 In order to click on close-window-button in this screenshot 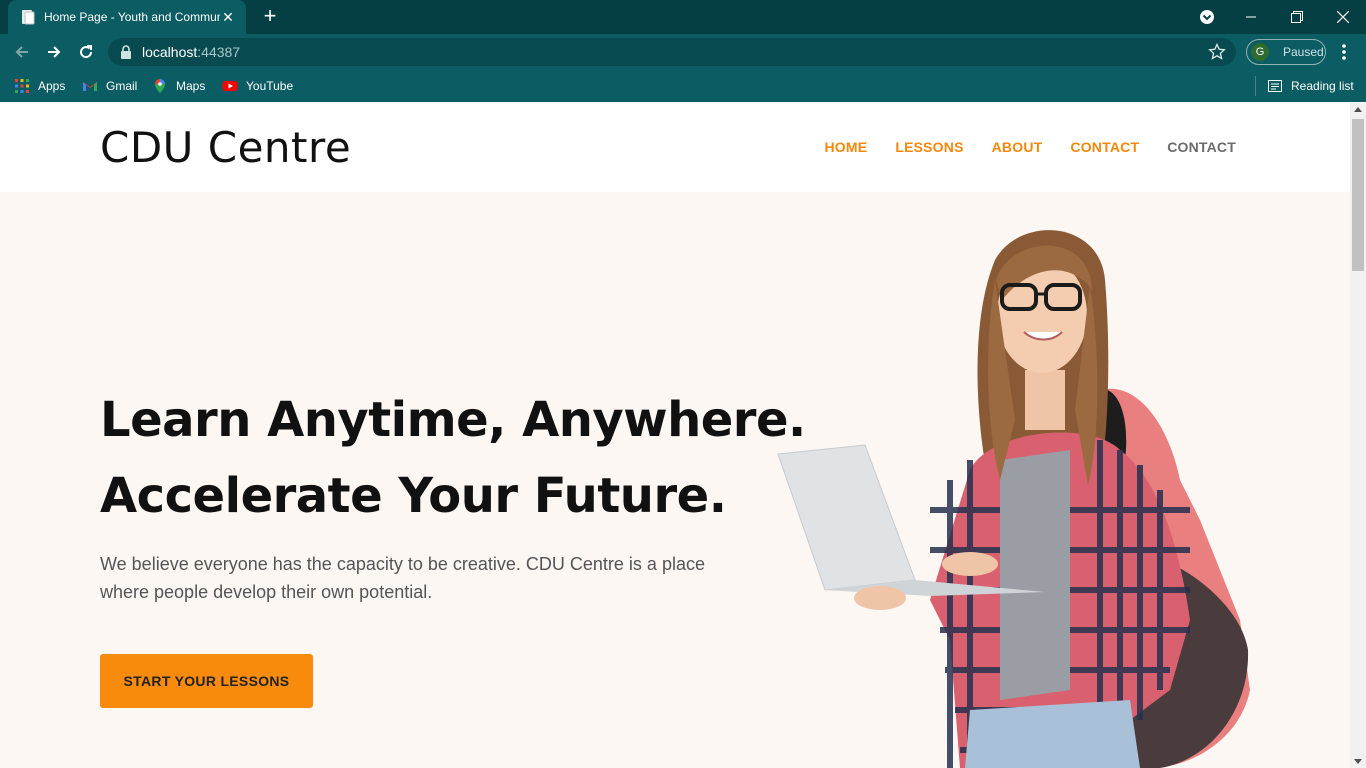, I will do `click(1343, 17)`.